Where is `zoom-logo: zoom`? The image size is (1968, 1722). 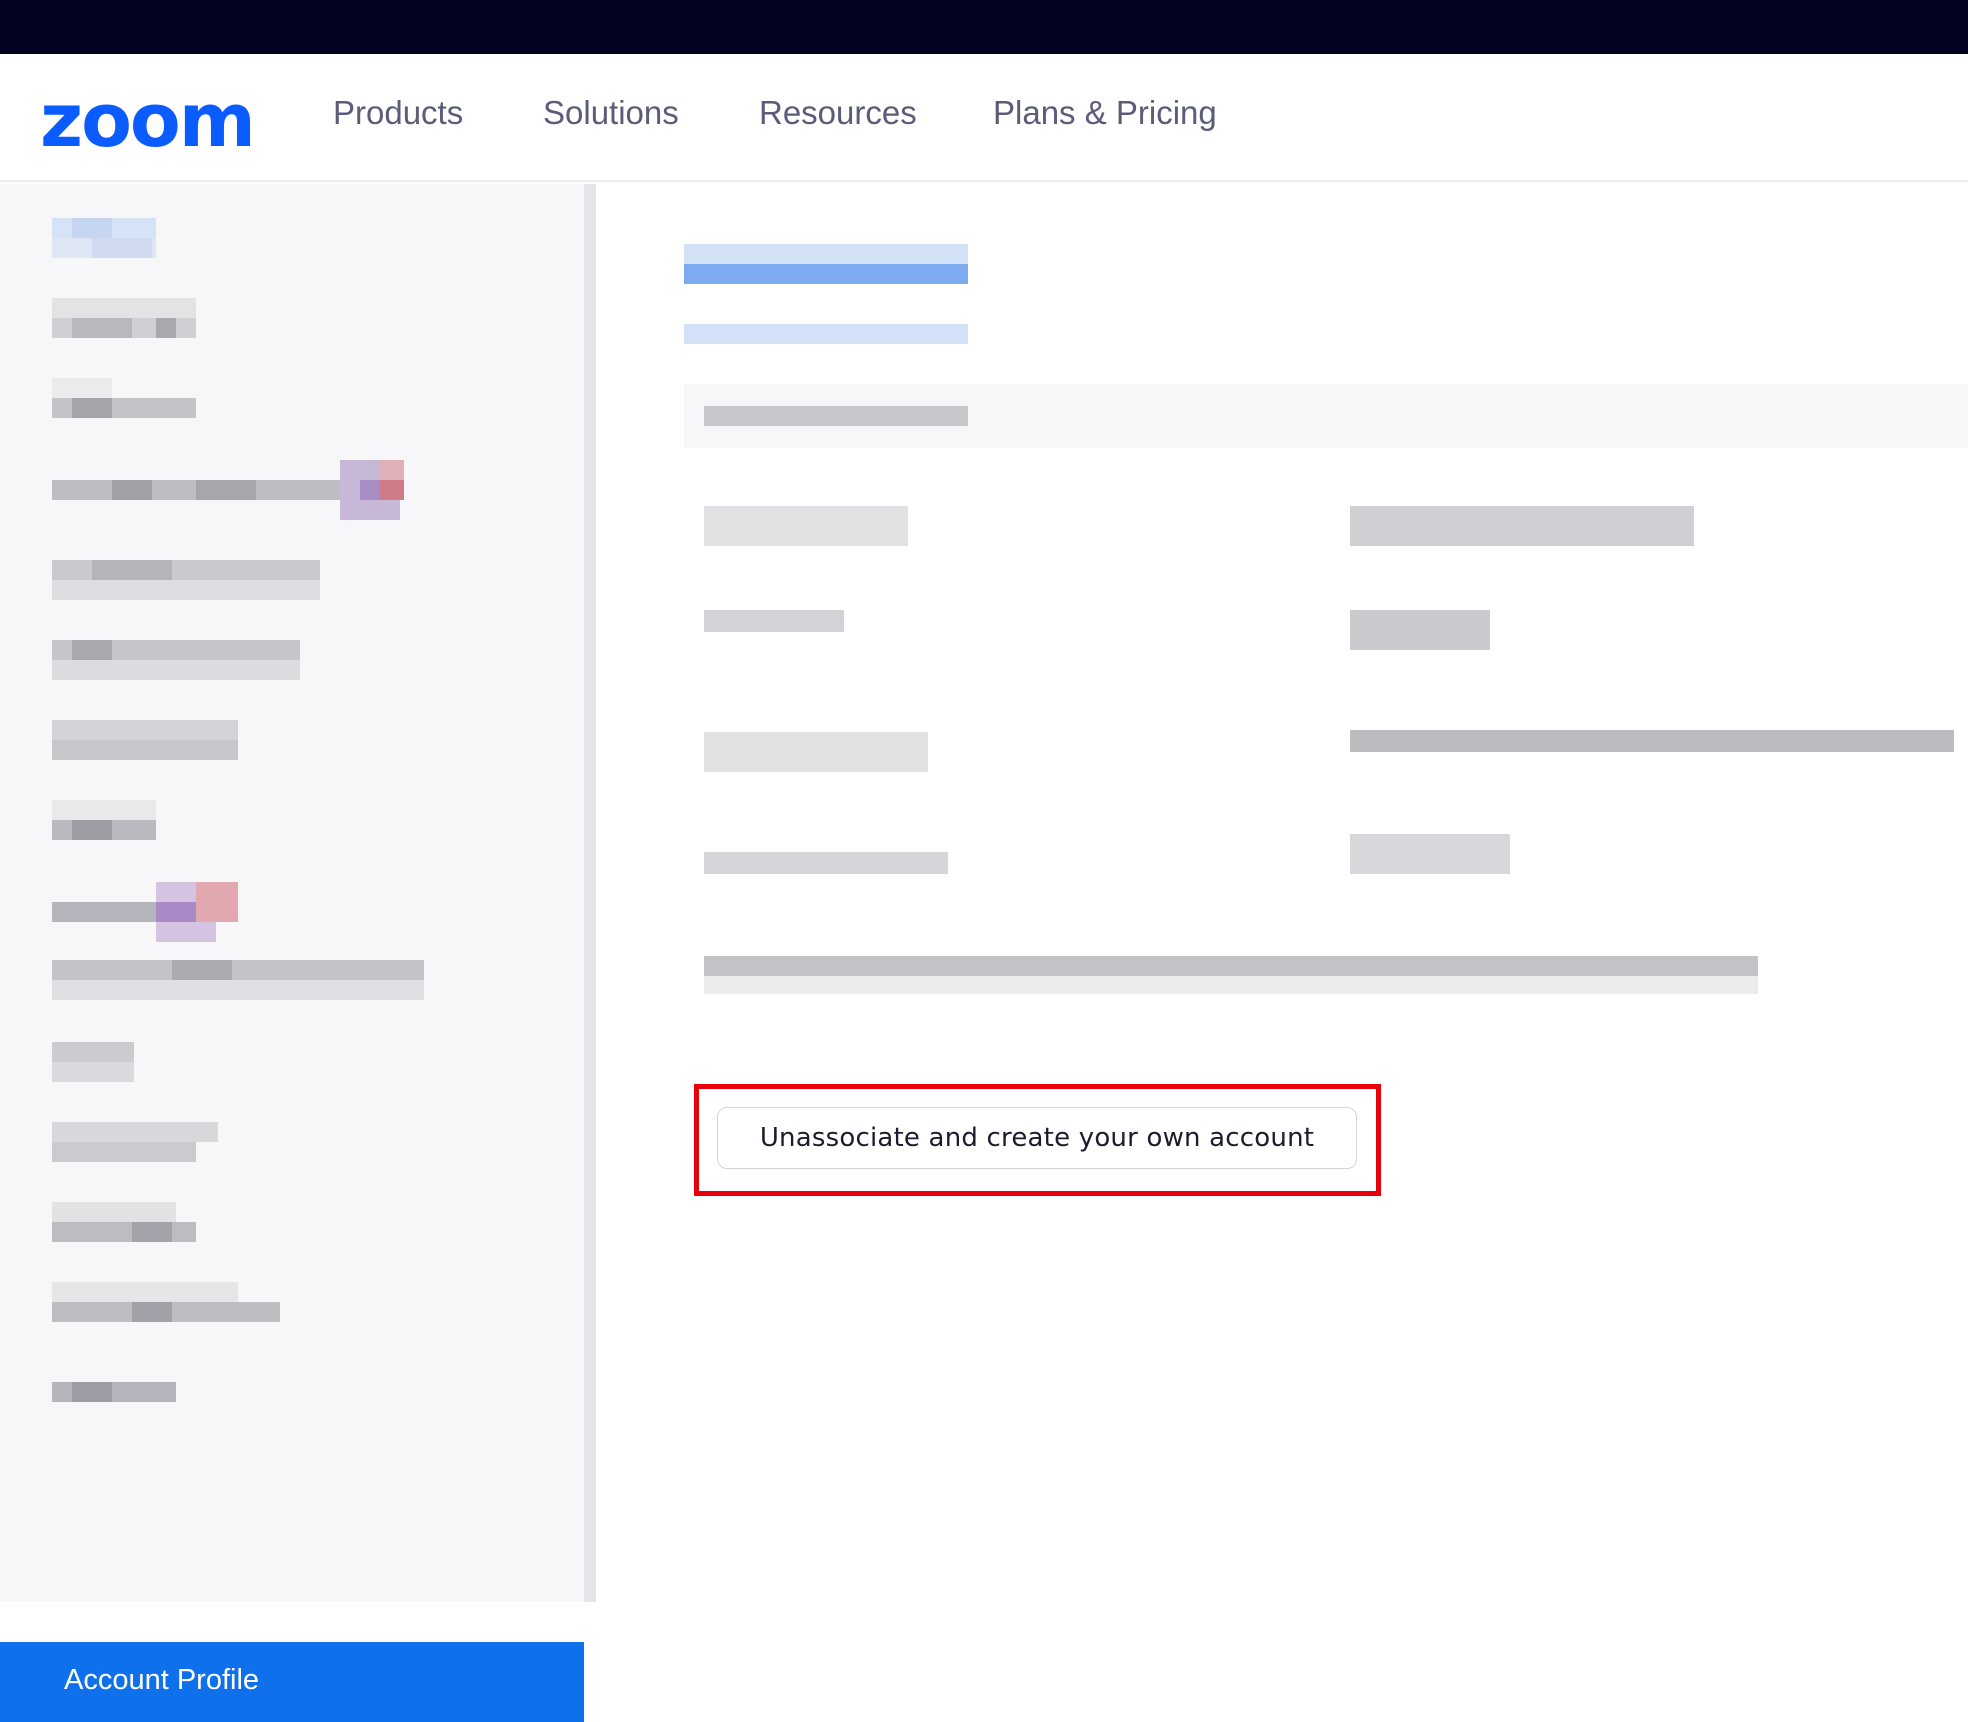 zoom-logo: zoom is located at coordinates (148, 121).